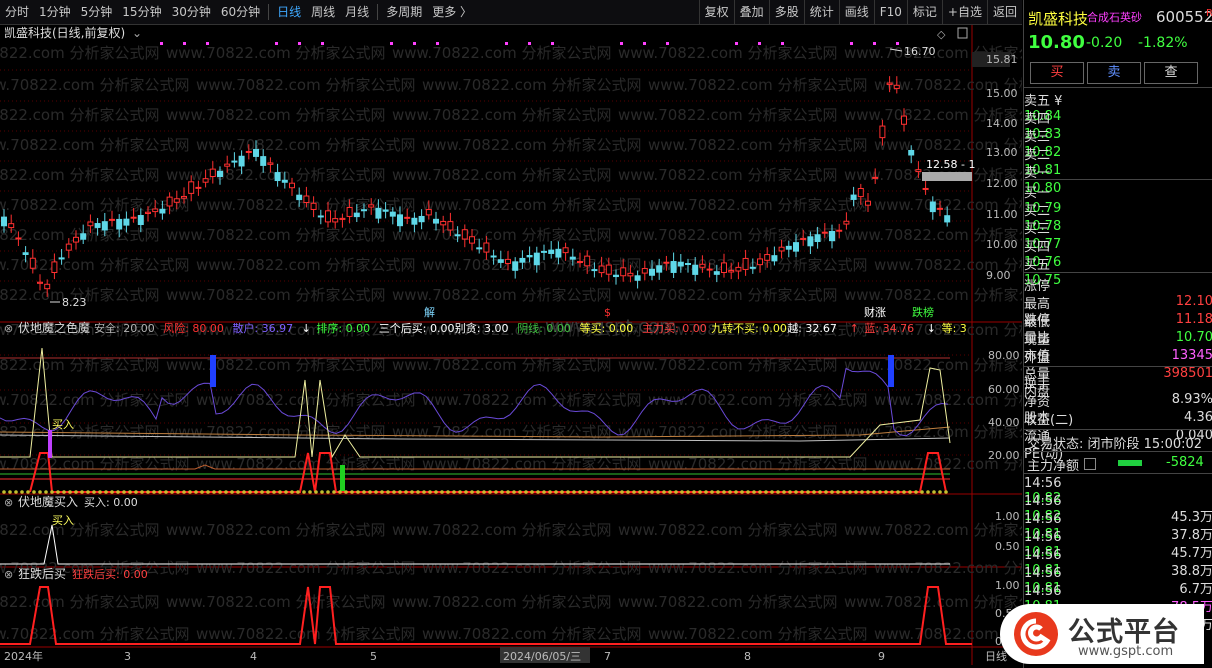 Image resolution: width=1212 pixels, height=668 pixels. What do you see at coordinates (890, 12) in the screenshot?
I see `toolbar-button-5: F10` at bounding box center [890, 12].